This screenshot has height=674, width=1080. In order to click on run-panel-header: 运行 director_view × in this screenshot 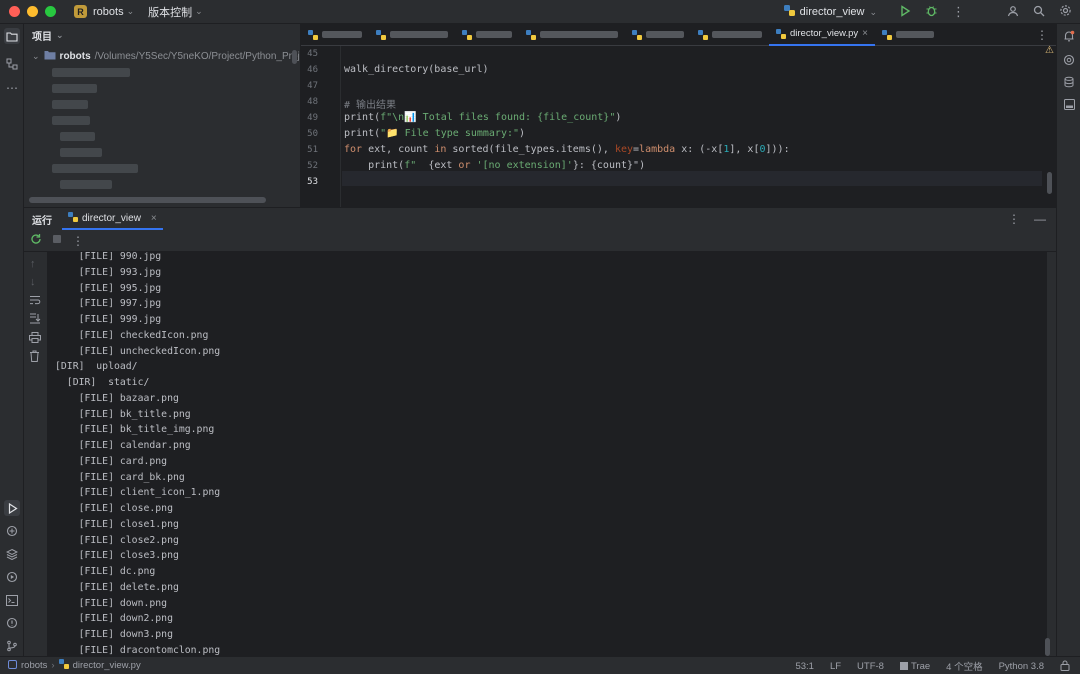, I will do `click(540, 219)`.